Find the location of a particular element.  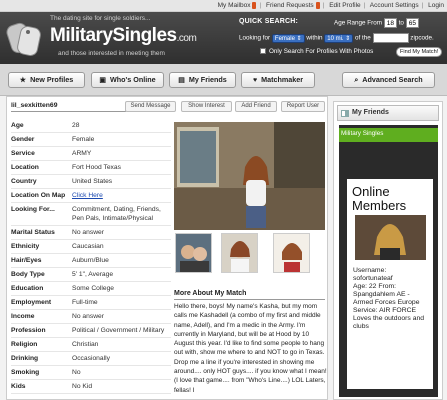

detail-value: No Kid is located at coordinates (82, 386).